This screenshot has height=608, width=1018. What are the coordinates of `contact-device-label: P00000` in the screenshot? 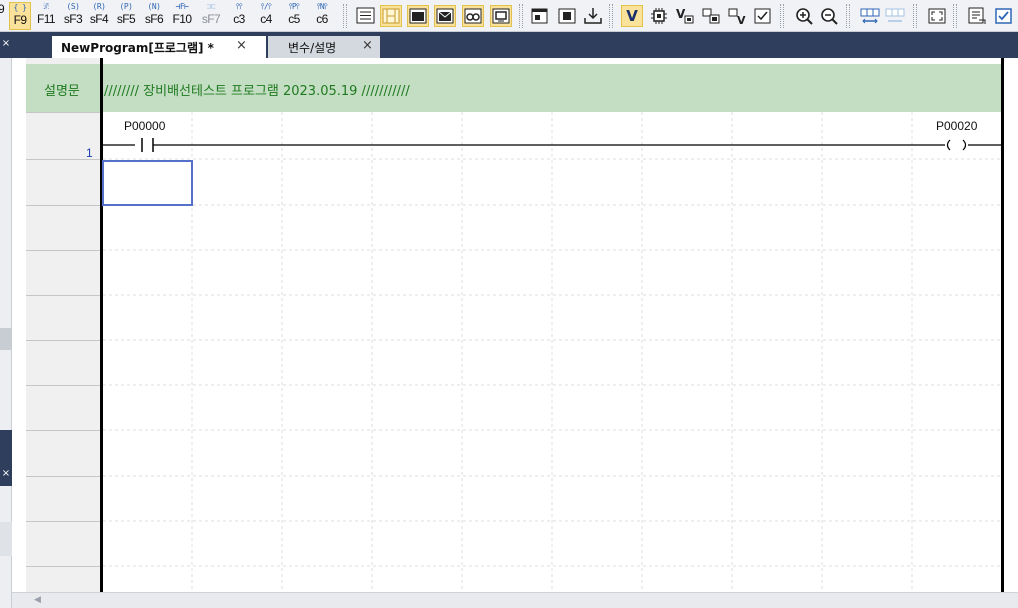 It's located at (144, 126).